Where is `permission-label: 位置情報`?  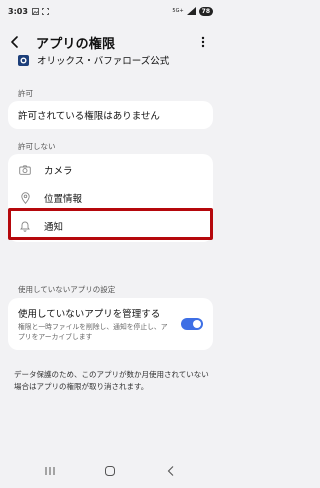 permission-label: 位置情報 is located at coordinates (63, 199).